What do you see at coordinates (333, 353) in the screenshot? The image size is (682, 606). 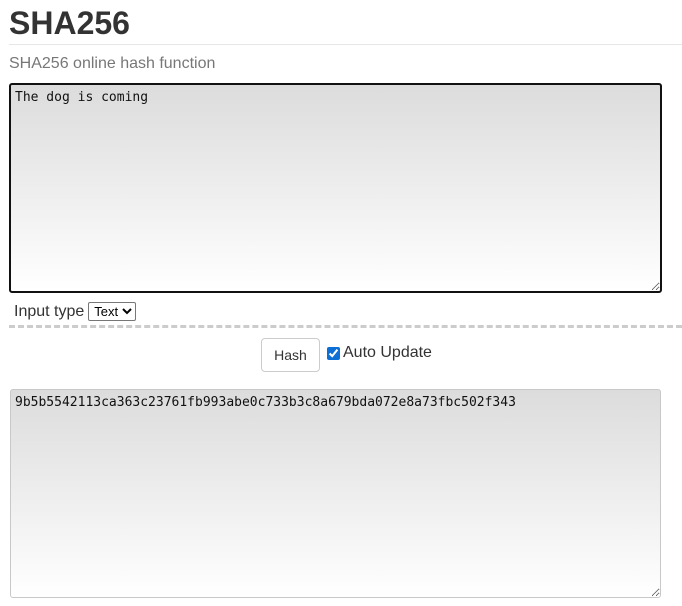 I see `auto-update-checkbox` at bounding box center [333, 353].